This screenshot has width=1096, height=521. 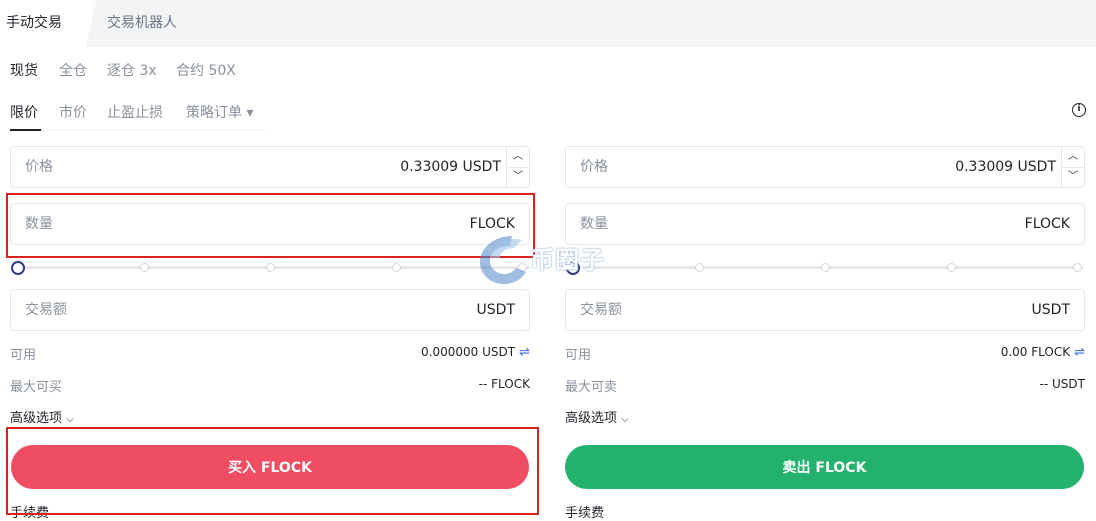 What do you see at coordinates (142, 23) in the screenshot?
I see `tab-trading-bot: 交易机器人` at bounding box center [142, 23].